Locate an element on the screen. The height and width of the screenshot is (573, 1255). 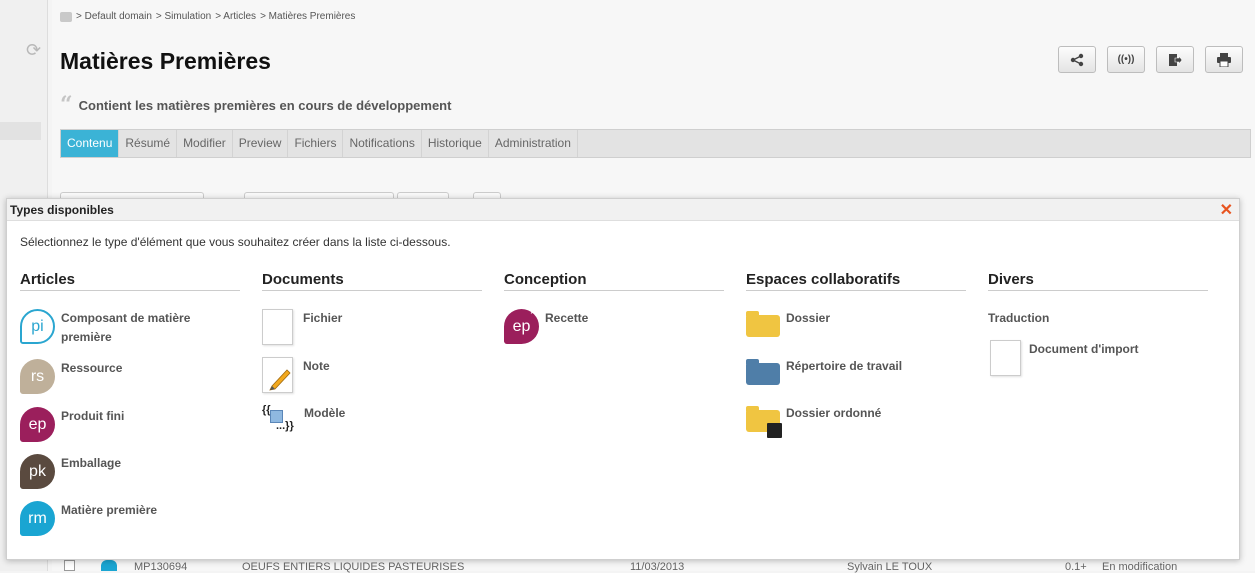
broadcast-button: ((•)) is located at coordinates (1126, 59).